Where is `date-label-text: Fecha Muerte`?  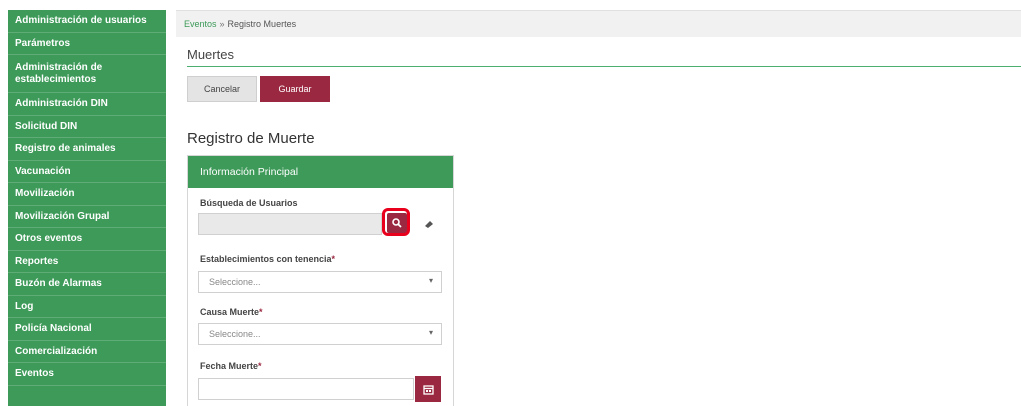
date-label-text: Fecha Muerte is located at coordinates (229, 366).